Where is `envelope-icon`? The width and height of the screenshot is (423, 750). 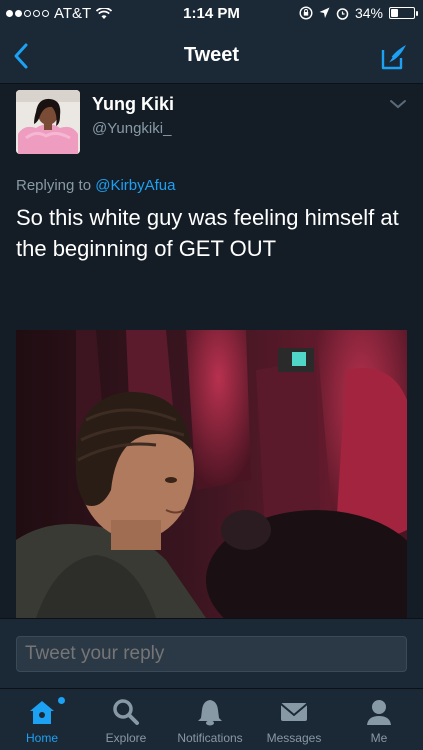 envelope-icon is located at coordinates (294, 712).